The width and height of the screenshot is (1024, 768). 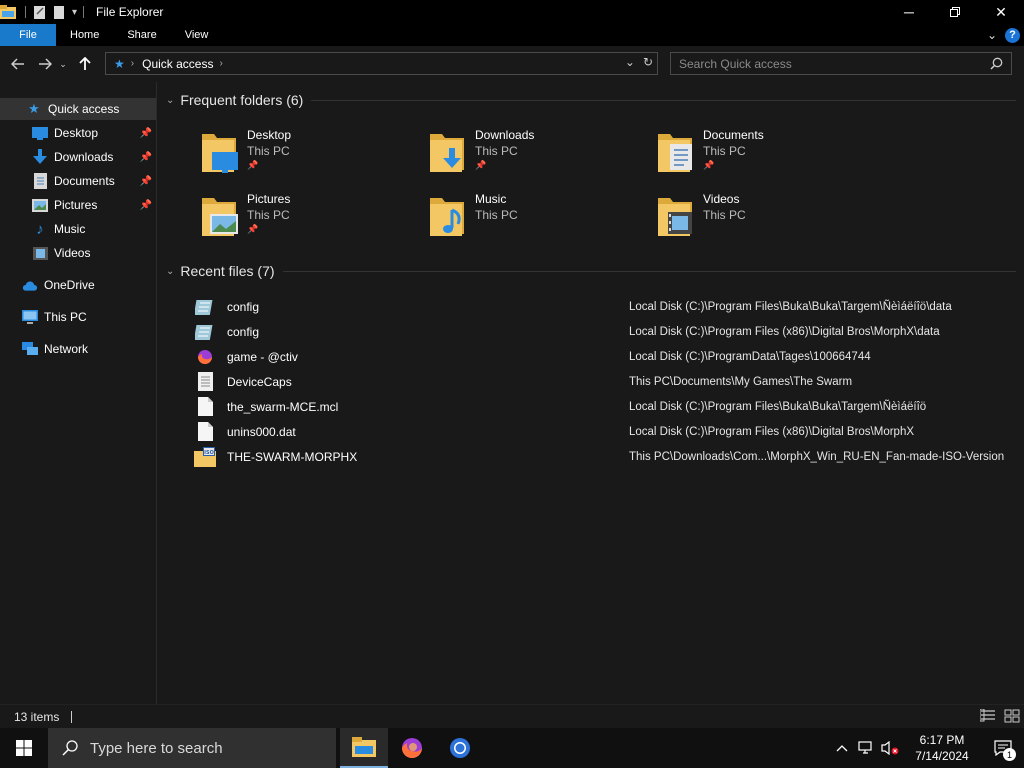 What do you see at coordinates (197, 35) in the screenshot?
I see `tab-view: View` at bounding box center [197, 35].